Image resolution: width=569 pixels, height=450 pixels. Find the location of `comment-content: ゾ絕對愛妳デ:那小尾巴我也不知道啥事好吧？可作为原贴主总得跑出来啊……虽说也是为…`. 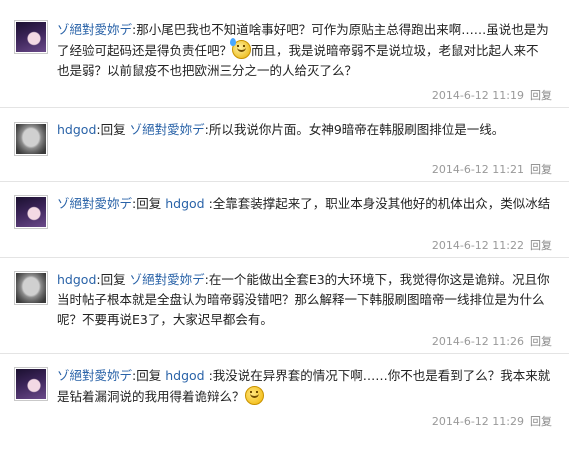

comment-content: ゾ絕對愛妳デ:那小尾巴我也不知道啥事好吧？可作为原贴主总得跑出来啊……虽说也是为… is located at coordinates (303, 50).